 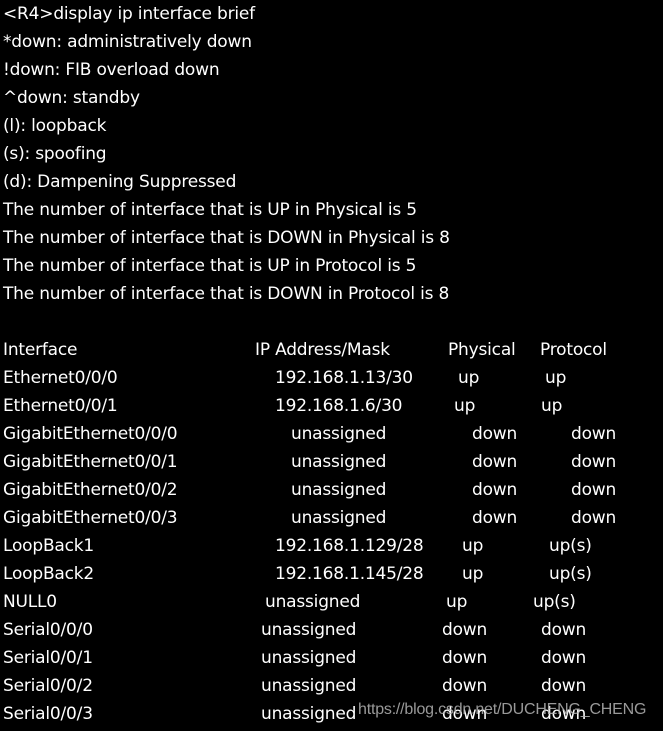 I want to click on interface-name: NULL0, so click(x=30, y=602).